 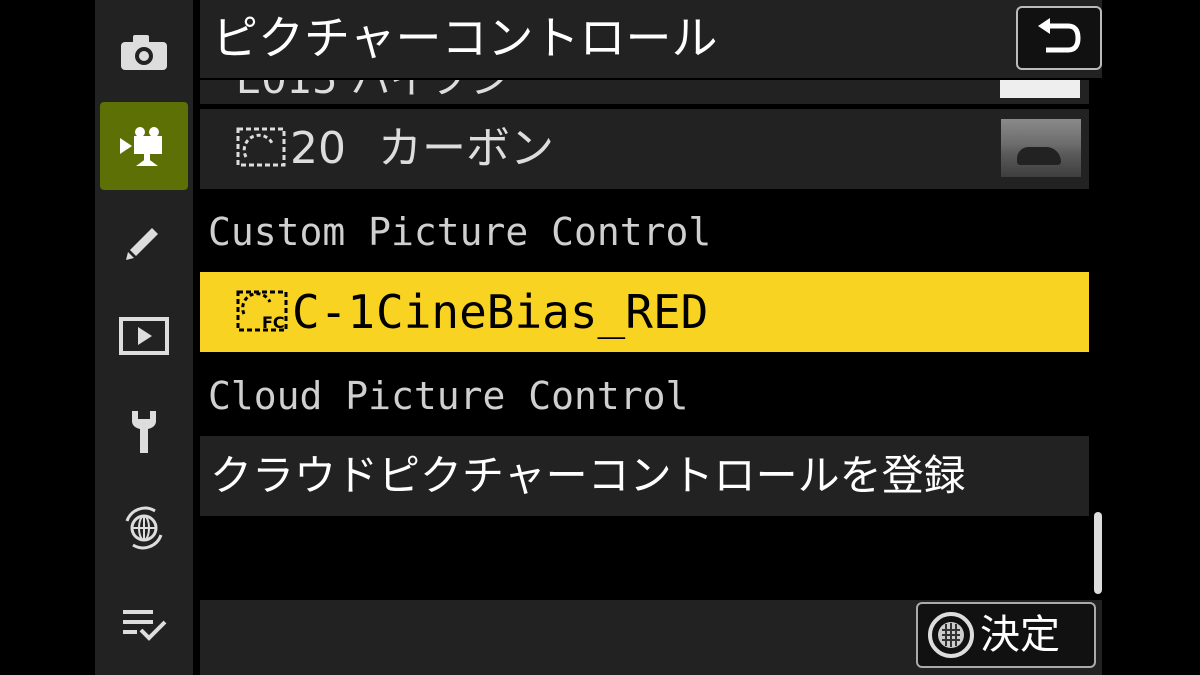 I want to click on wrench-icon, so click(x=144, y=432).